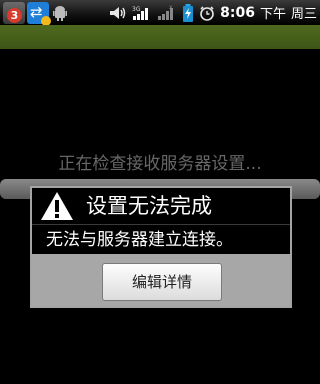 The height and width of the screenshot is (384, 320). Describe the element at coordinates (237, 12) in the screenshot. I see `clock-time: 8:06` at that location.